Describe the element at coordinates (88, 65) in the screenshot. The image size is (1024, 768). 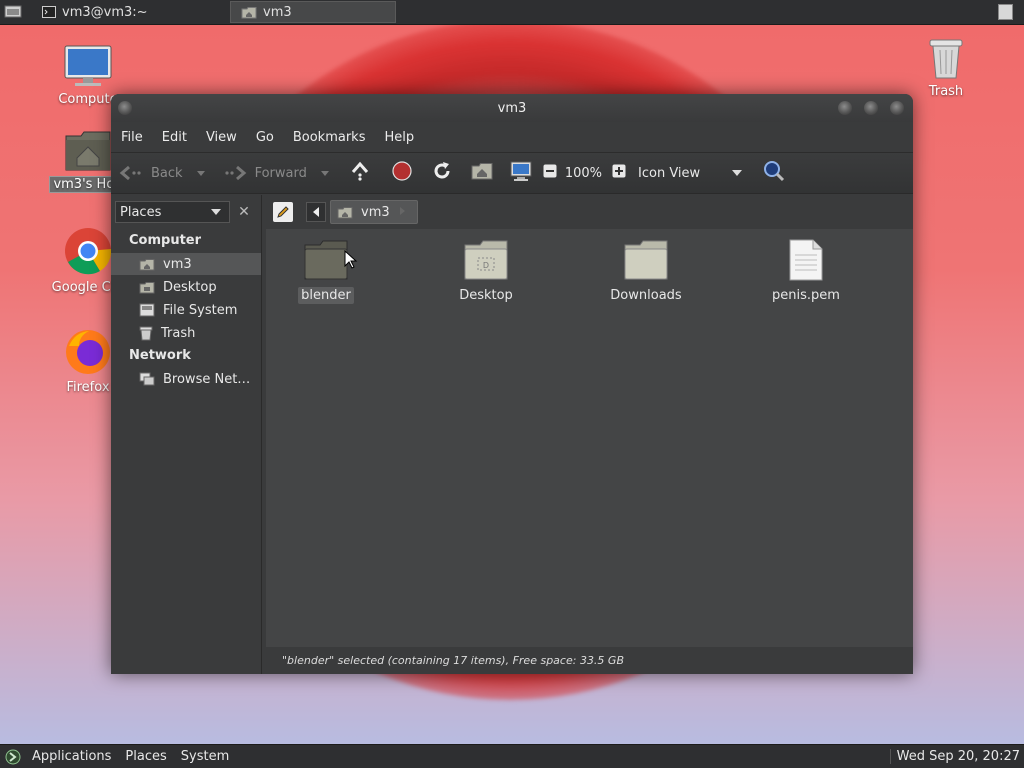
I see `computer-icon` at that location.